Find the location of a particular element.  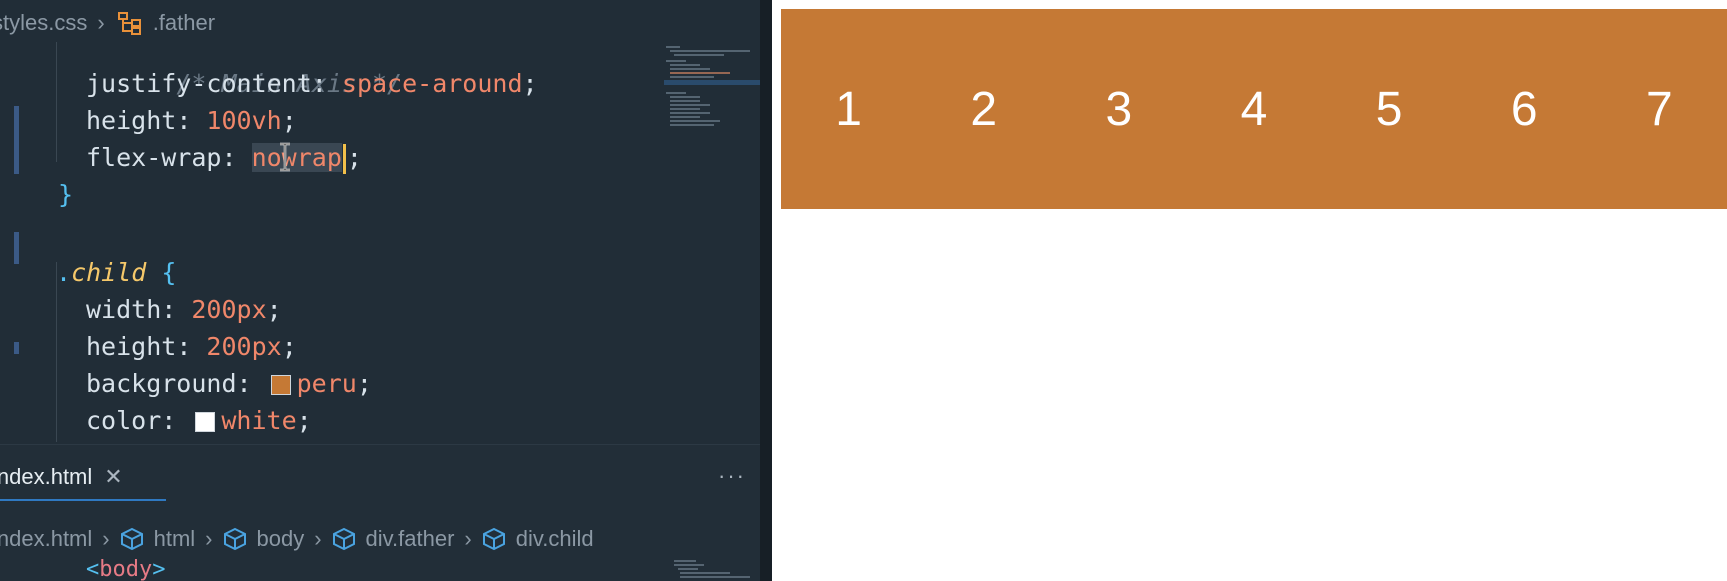

child-box: 2 is located at coordinates (984, 109).